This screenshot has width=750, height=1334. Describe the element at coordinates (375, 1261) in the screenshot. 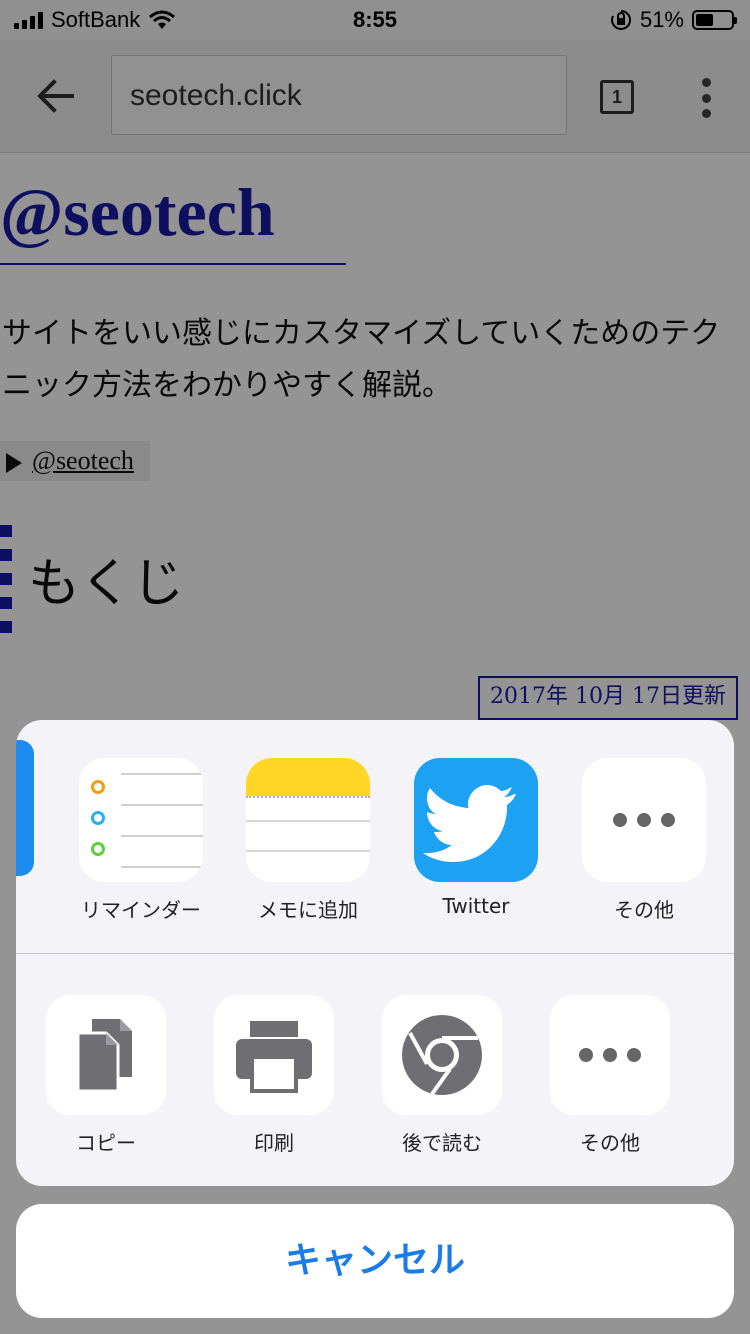

I see `cancel-button: キャンセル` at that location.